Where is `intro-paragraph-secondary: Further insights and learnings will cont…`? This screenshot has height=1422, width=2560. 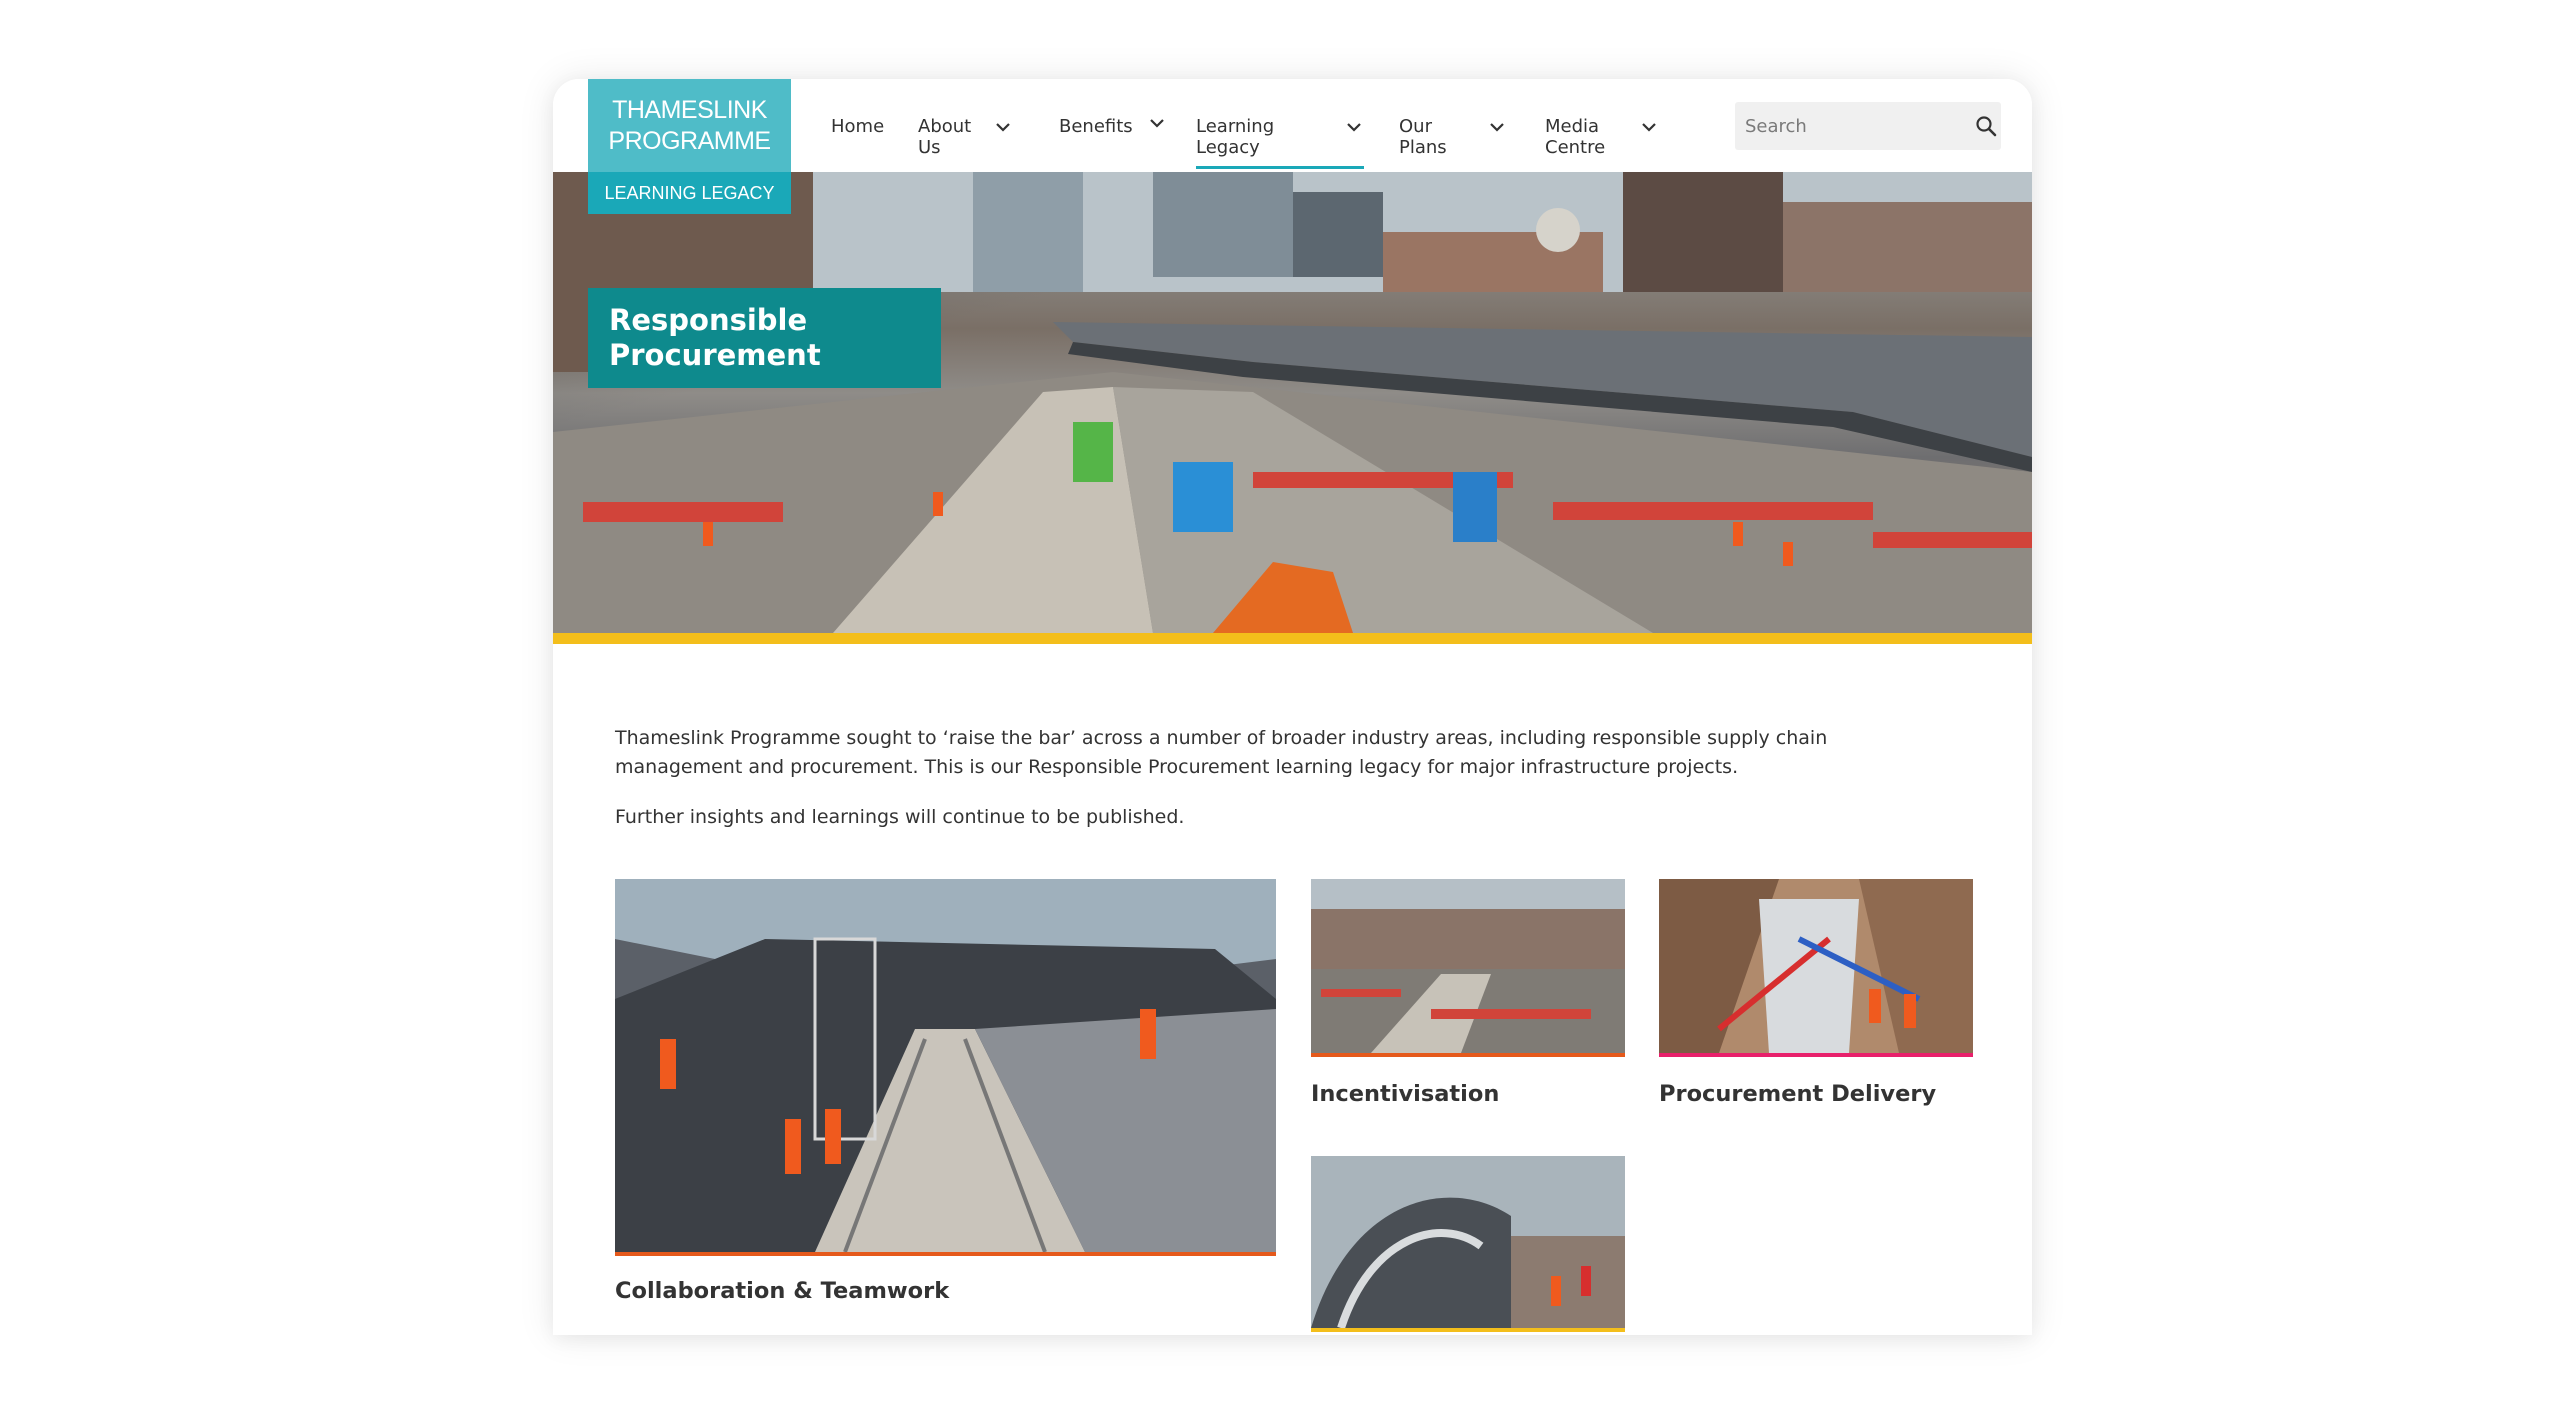 intro-paragraph-secondary: Further insights and learnings will cont… is located at coordinates (900, 817).